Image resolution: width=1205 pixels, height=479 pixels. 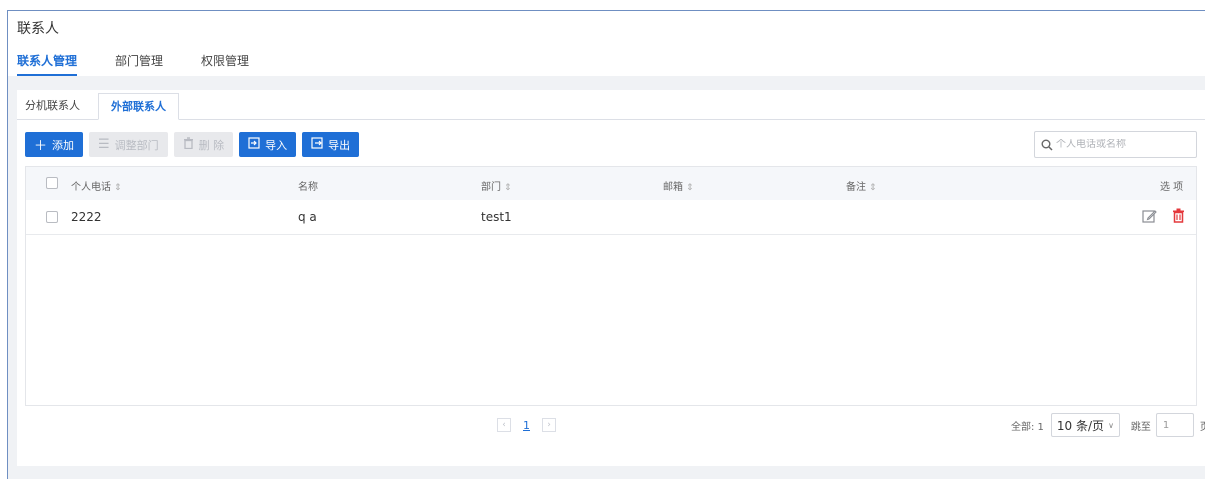 I want to click on delete-button-label: 删 除, so click(x=211, y=145).